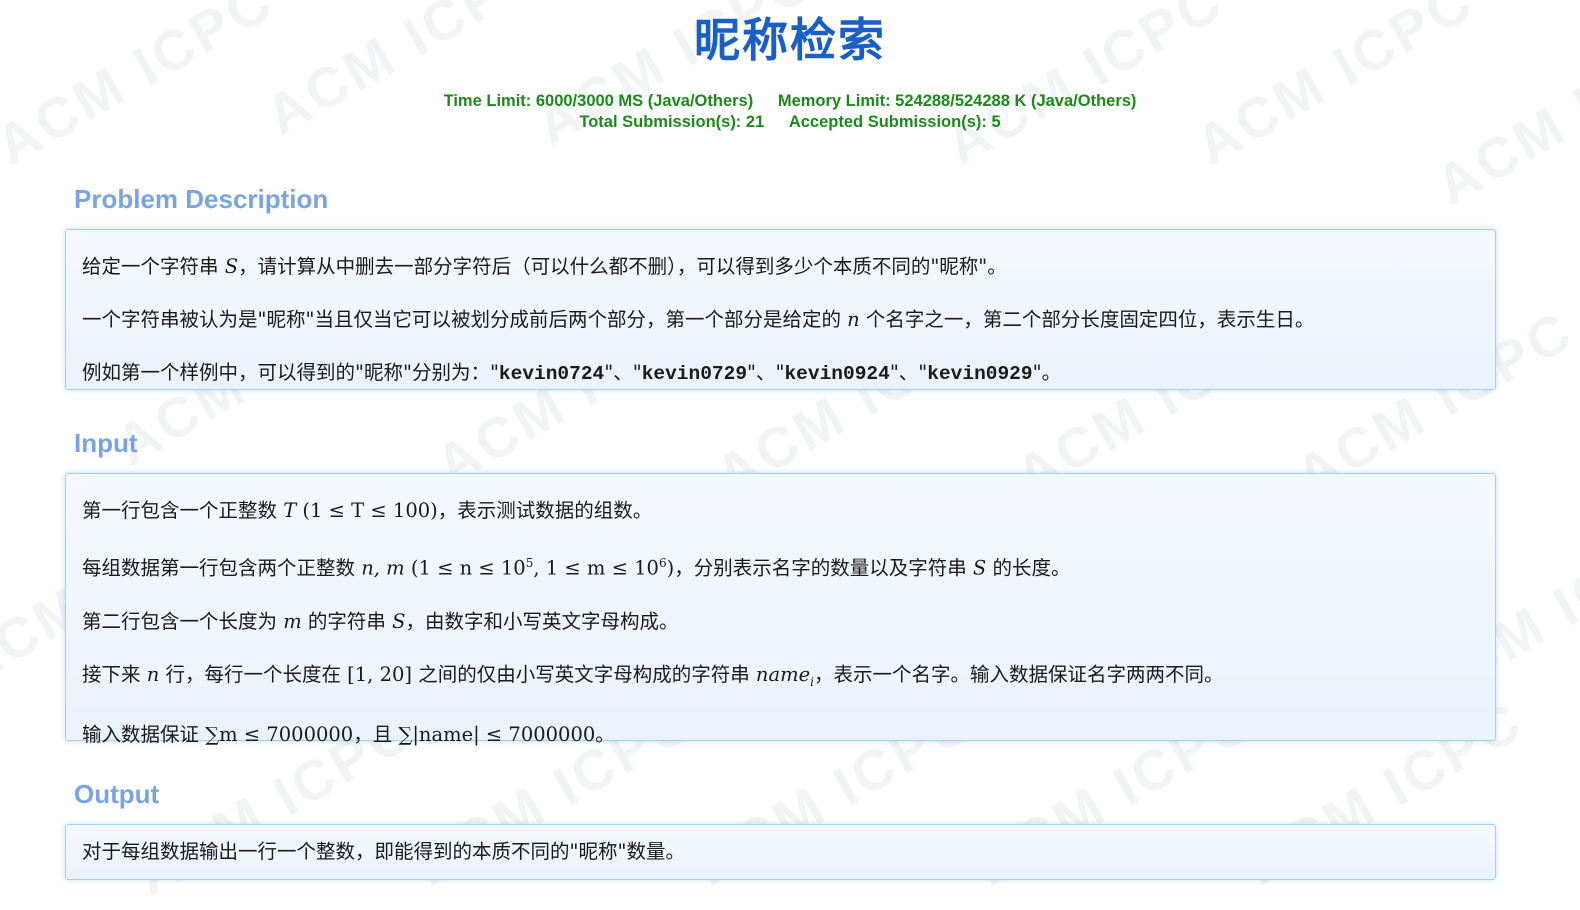 The width and height of the screenshot is (1580, 910). Describe the element at coordinates (117, 794) in the screenshot. I see `output-heading: Output` at that location.